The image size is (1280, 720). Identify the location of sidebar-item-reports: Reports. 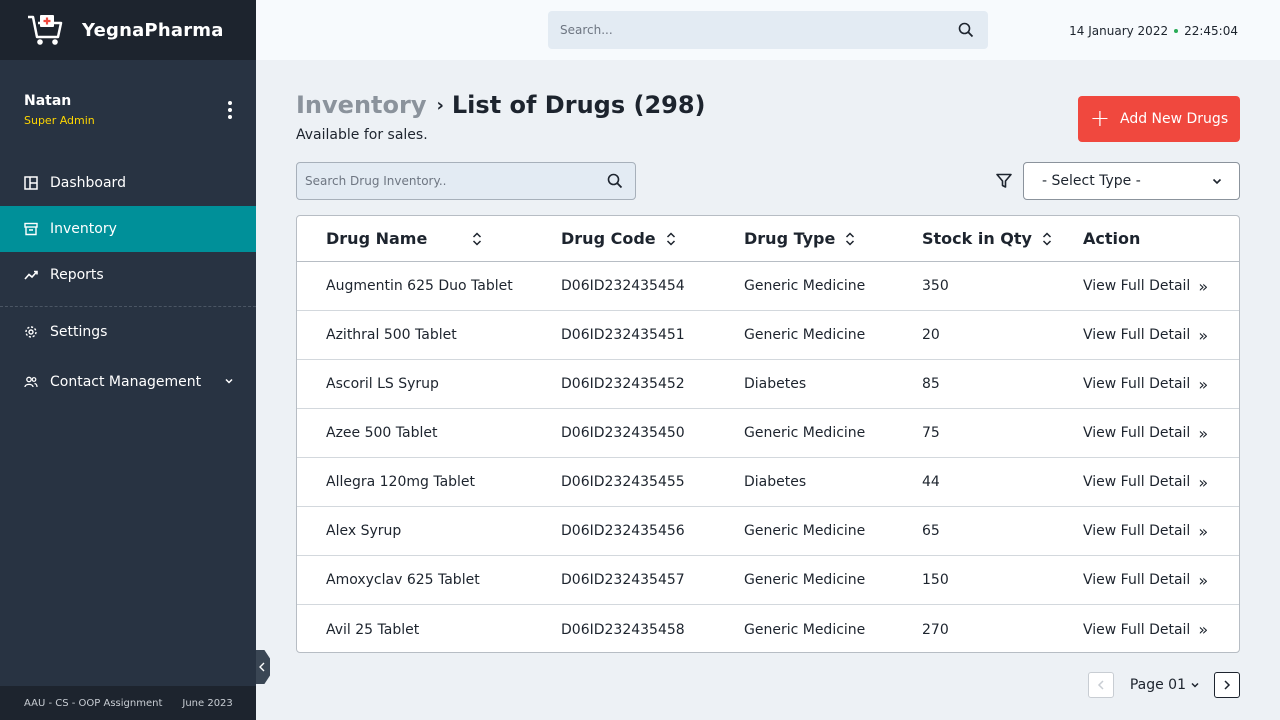
(128, 275).